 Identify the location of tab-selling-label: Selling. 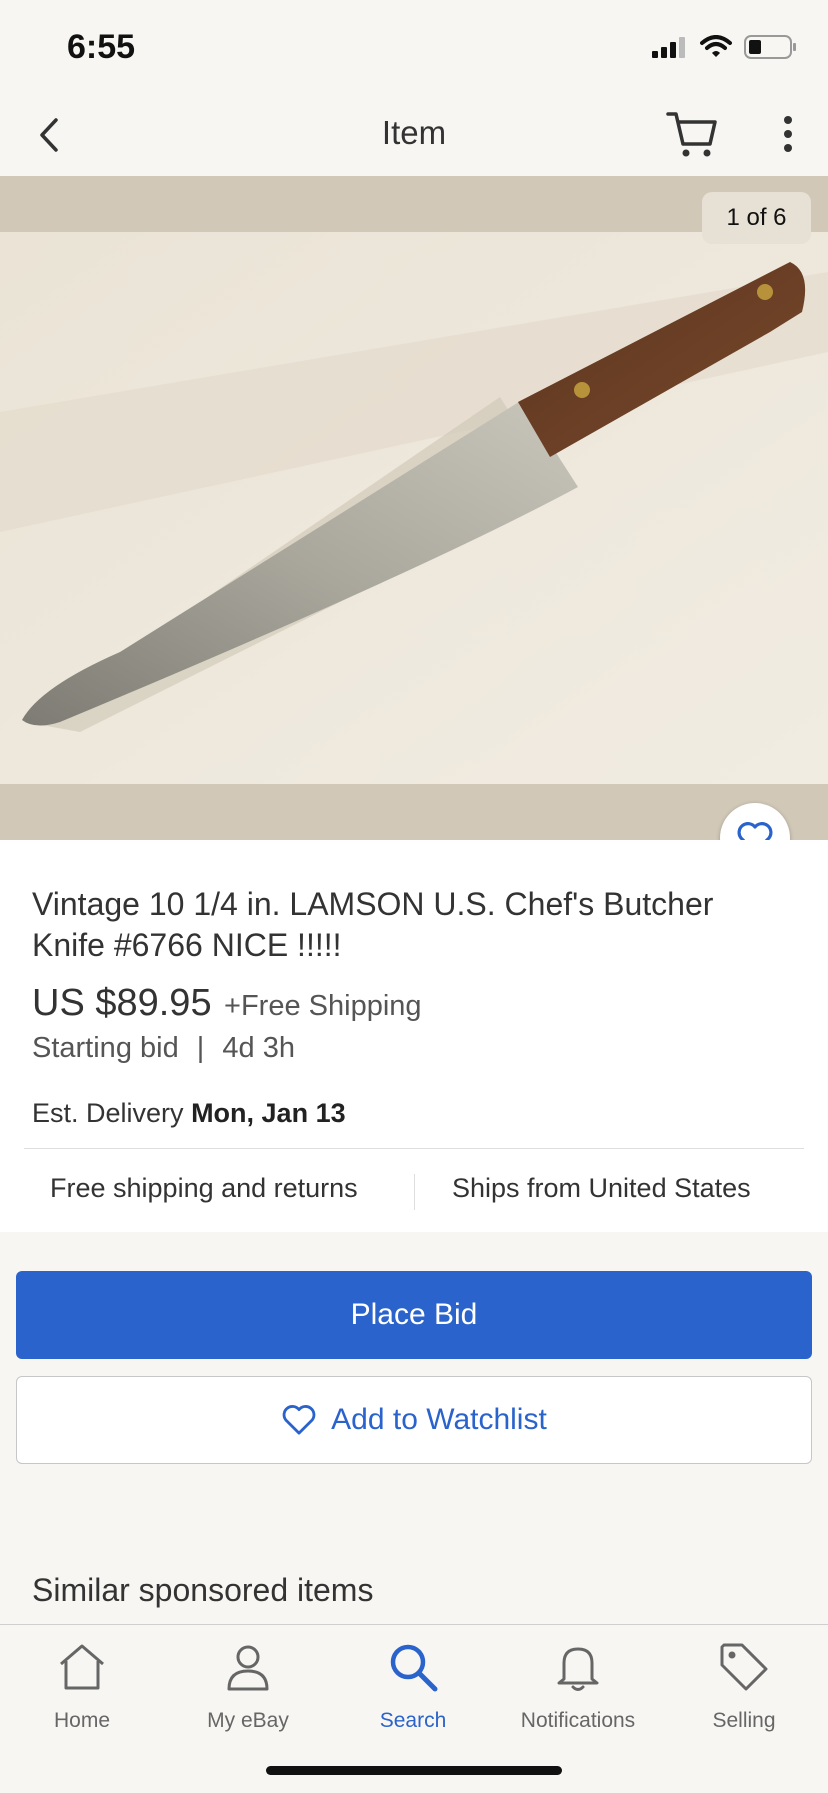
(744, 1720).